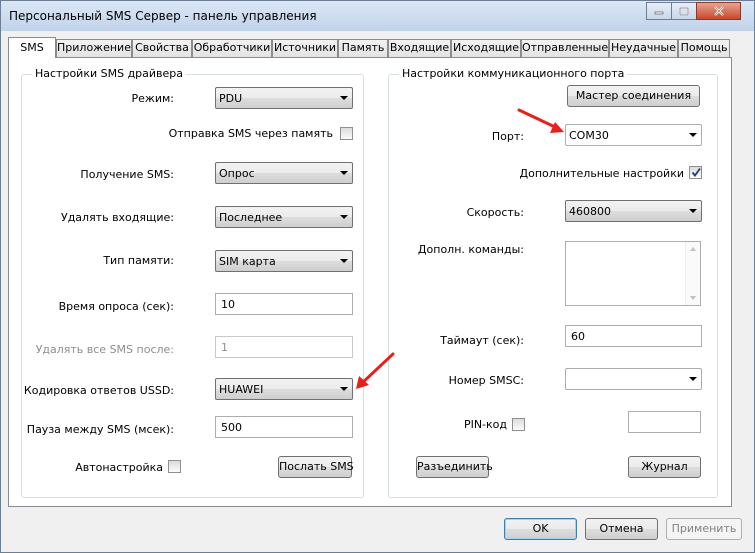 Image resolution: width=755 pixels, height=553 pixels. I want to click on timeout-input: 60, so click(633, 336).